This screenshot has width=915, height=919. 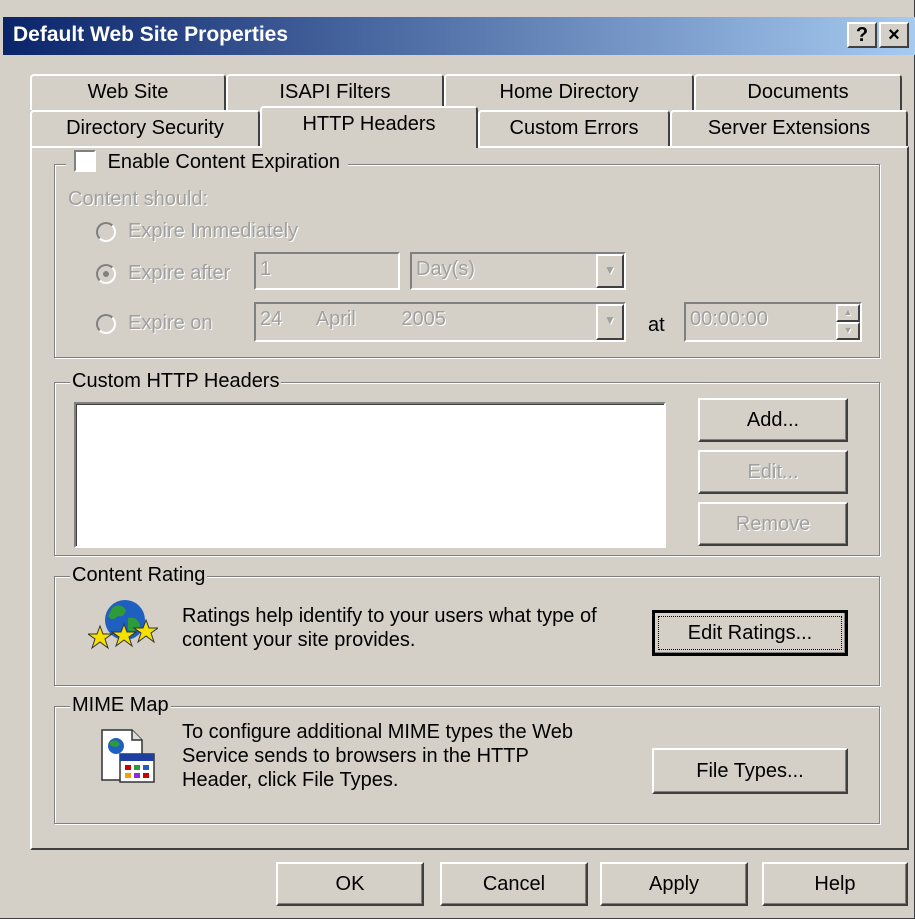 I want to click on ok-button: OK, so click(x=350, y=884).